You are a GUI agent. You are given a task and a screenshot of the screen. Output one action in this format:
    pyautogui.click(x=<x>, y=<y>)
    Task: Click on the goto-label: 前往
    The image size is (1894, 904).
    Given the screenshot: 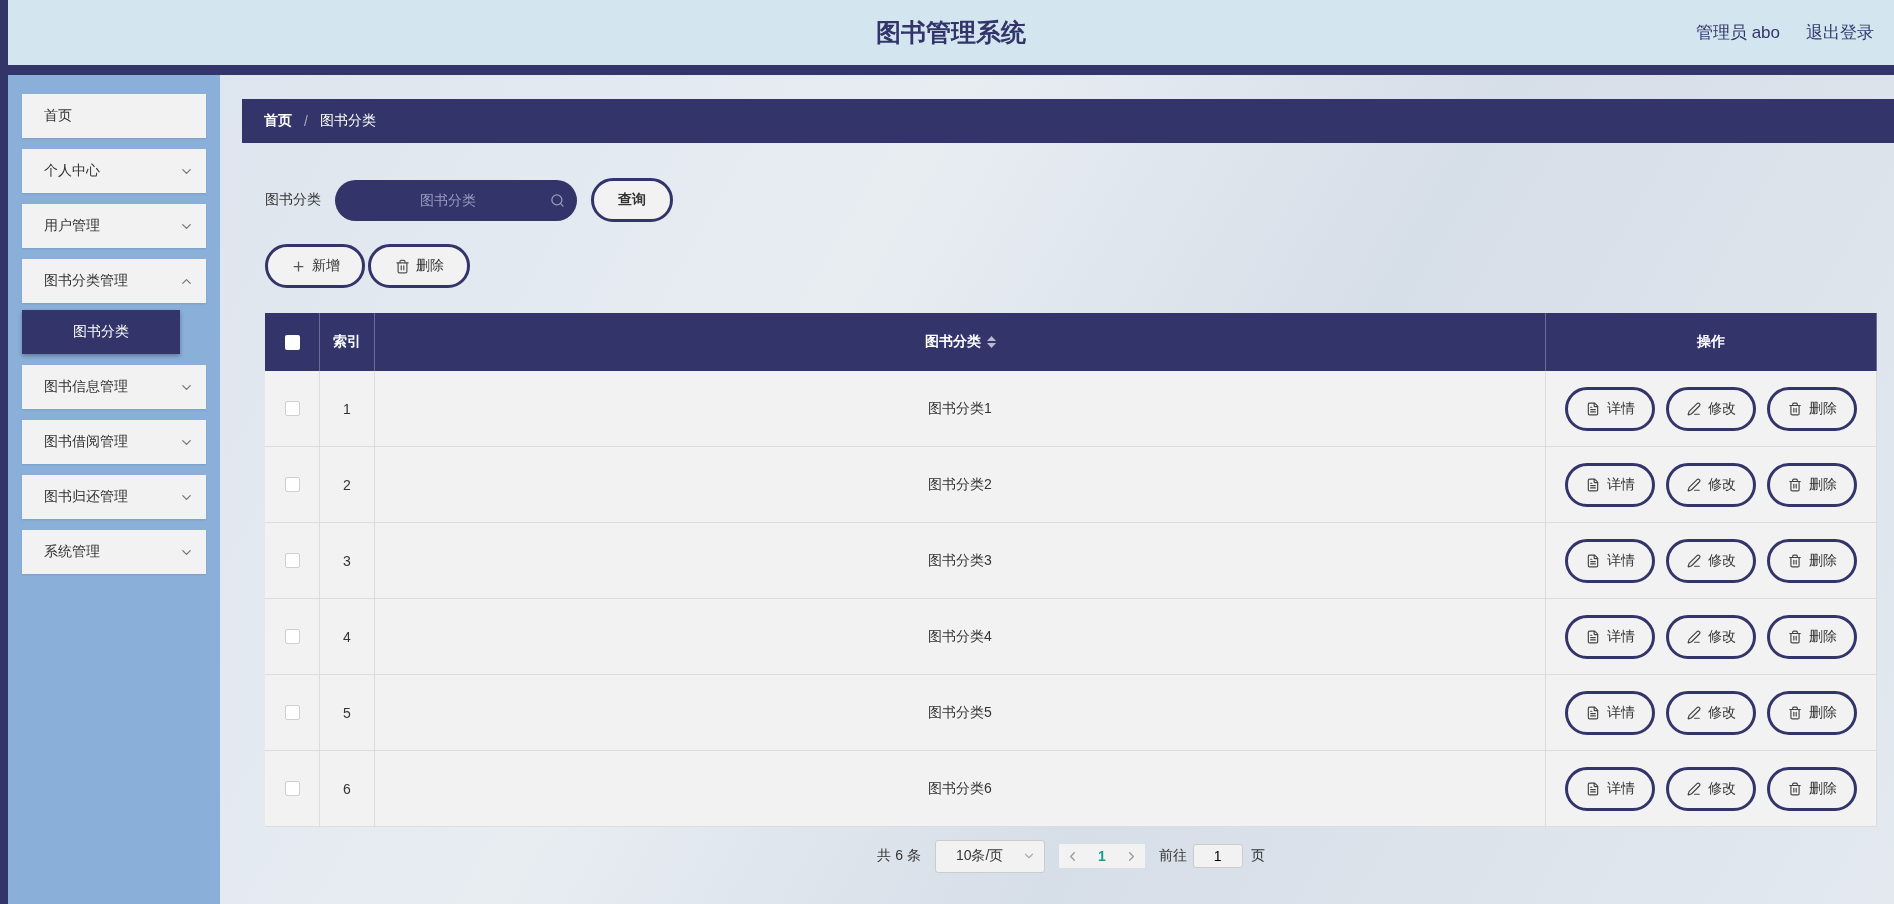 What is the action you would take?
    pyautogui.click(x=1172, y=856)
    